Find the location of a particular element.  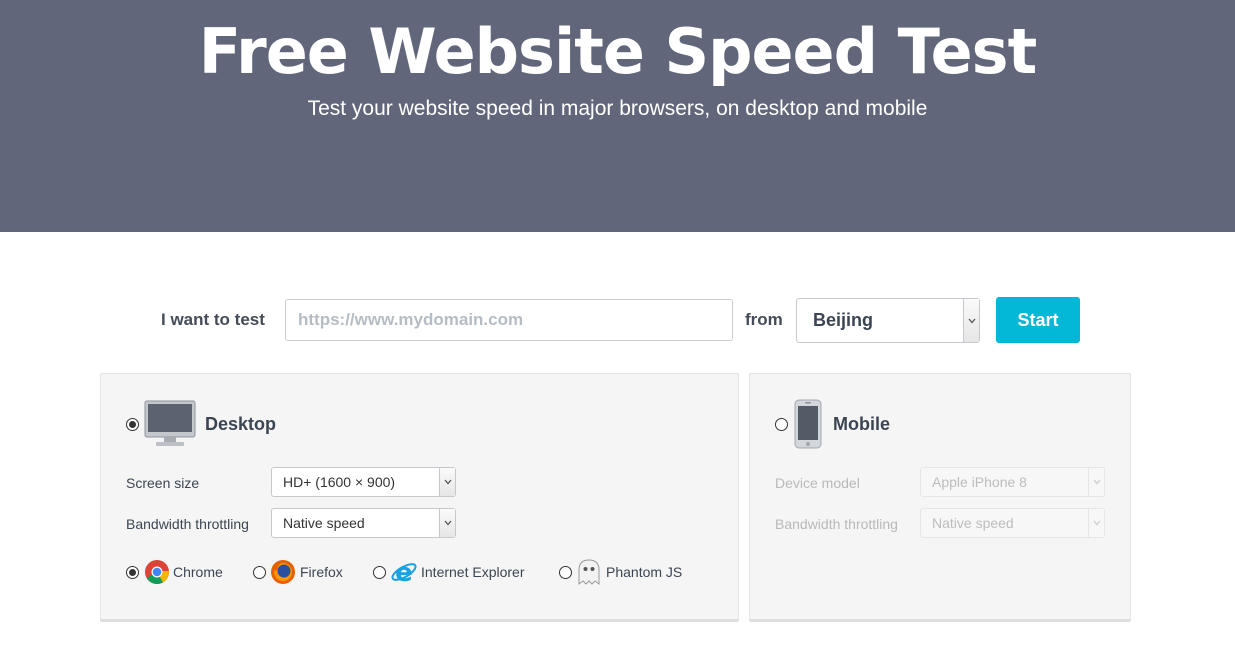

location-value: Beijing is located at coordinates (843, 320).